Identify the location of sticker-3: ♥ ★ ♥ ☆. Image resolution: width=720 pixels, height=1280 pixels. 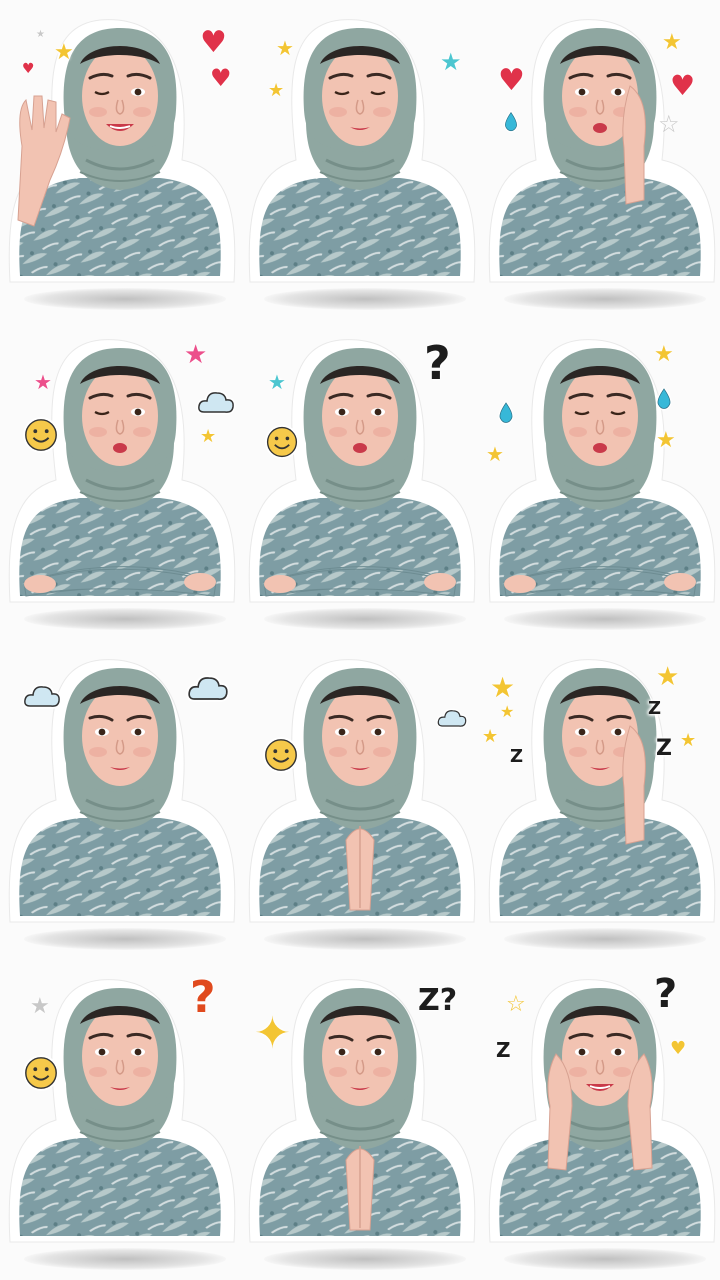
(600, 160).